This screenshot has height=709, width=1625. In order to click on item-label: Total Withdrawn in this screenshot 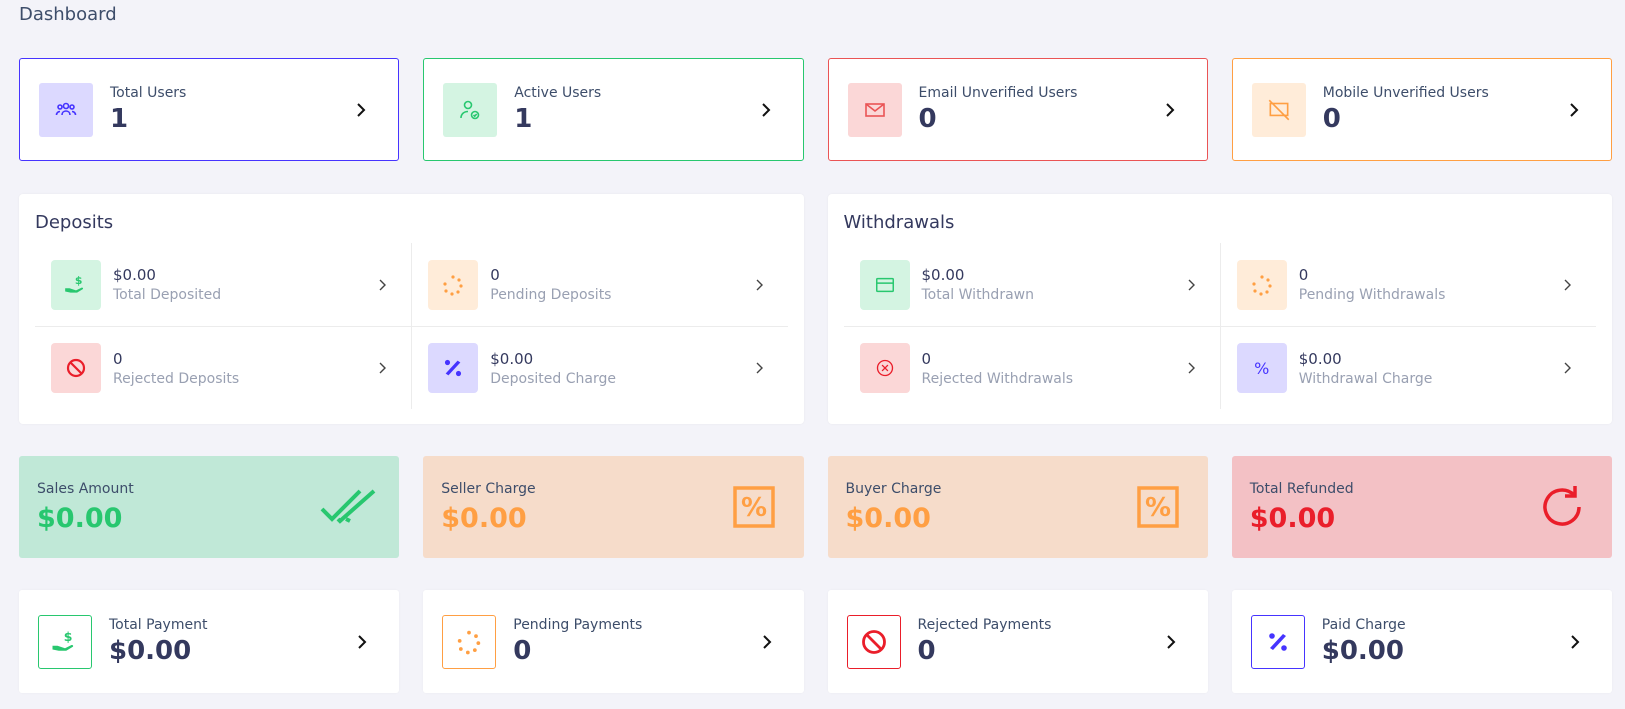, I will do `click(977, 295)`.